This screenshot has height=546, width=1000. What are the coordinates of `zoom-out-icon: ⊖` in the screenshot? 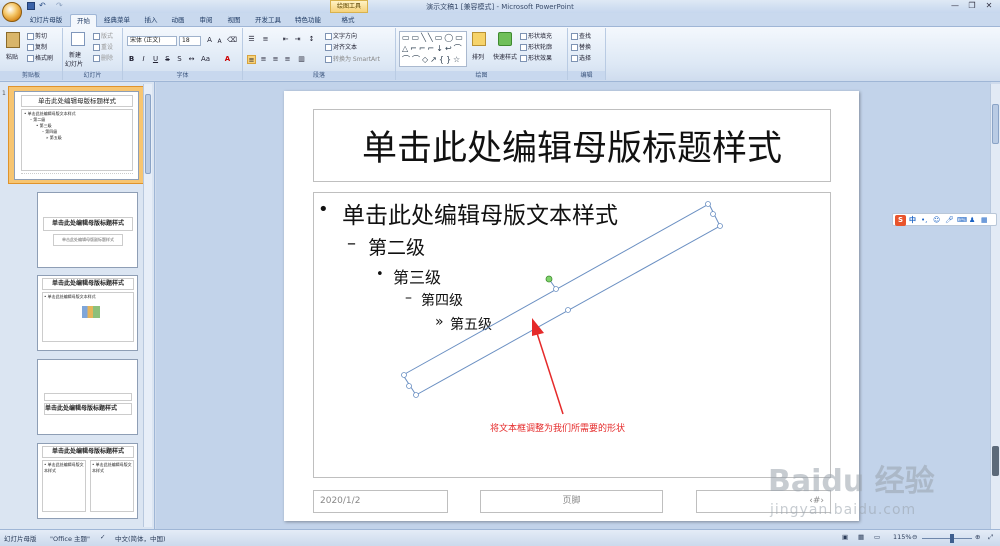 It's located at (914, 537).